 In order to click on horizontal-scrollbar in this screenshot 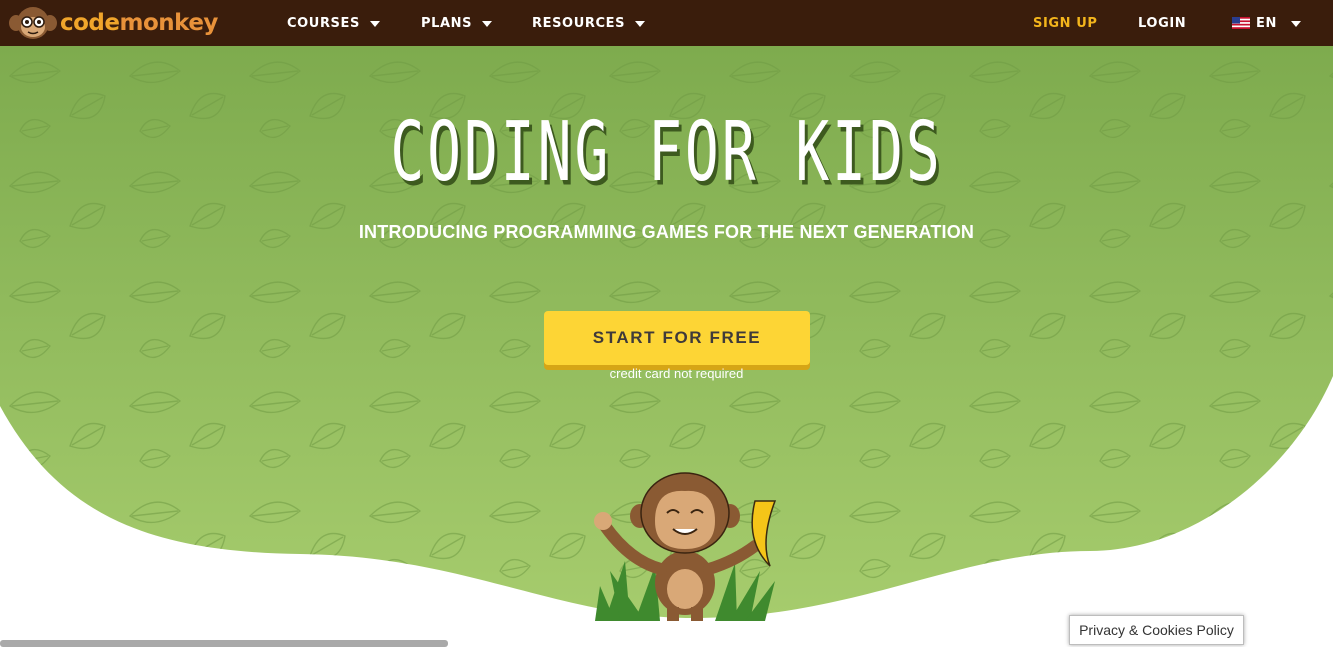, I will do `click(224, 643)`.